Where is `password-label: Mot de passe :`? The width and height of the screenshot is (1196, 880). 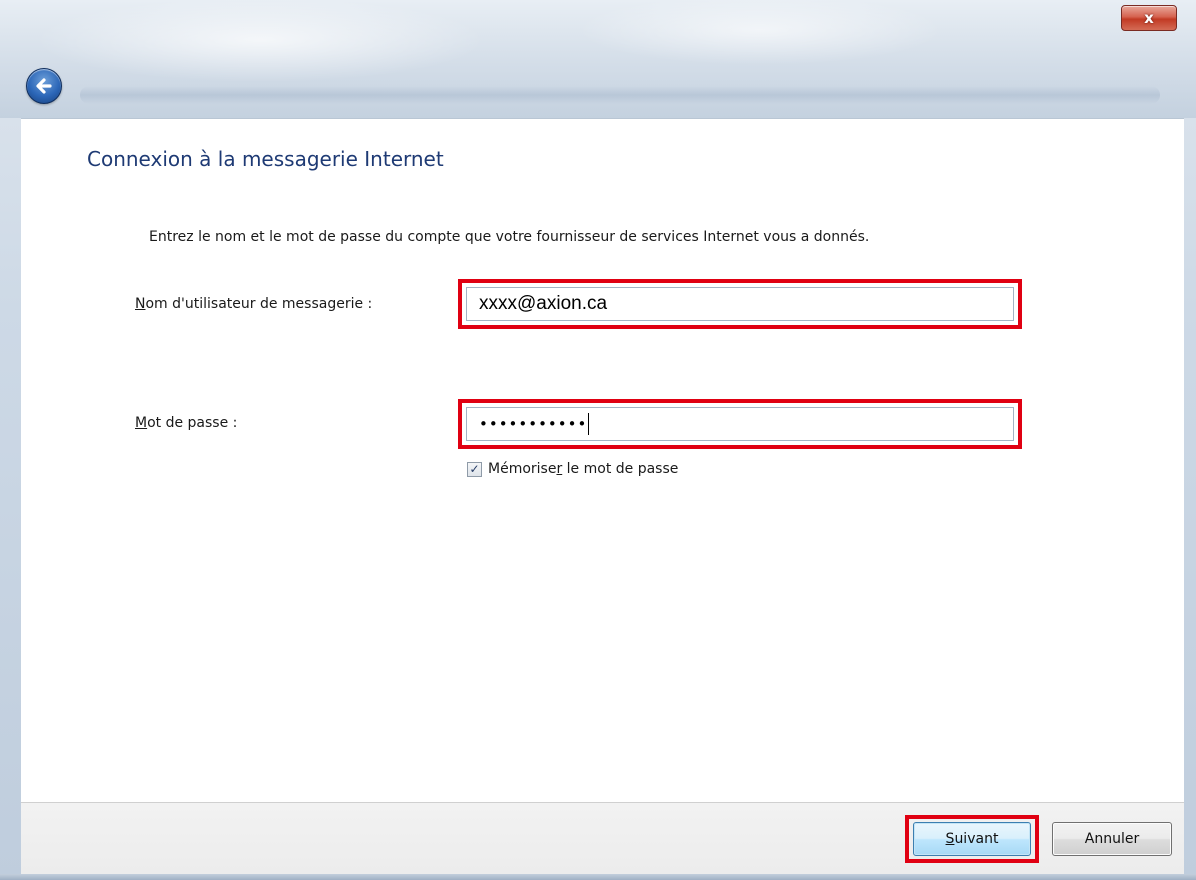
password-label: Mot de passe : is located at coordinates (186, 423).